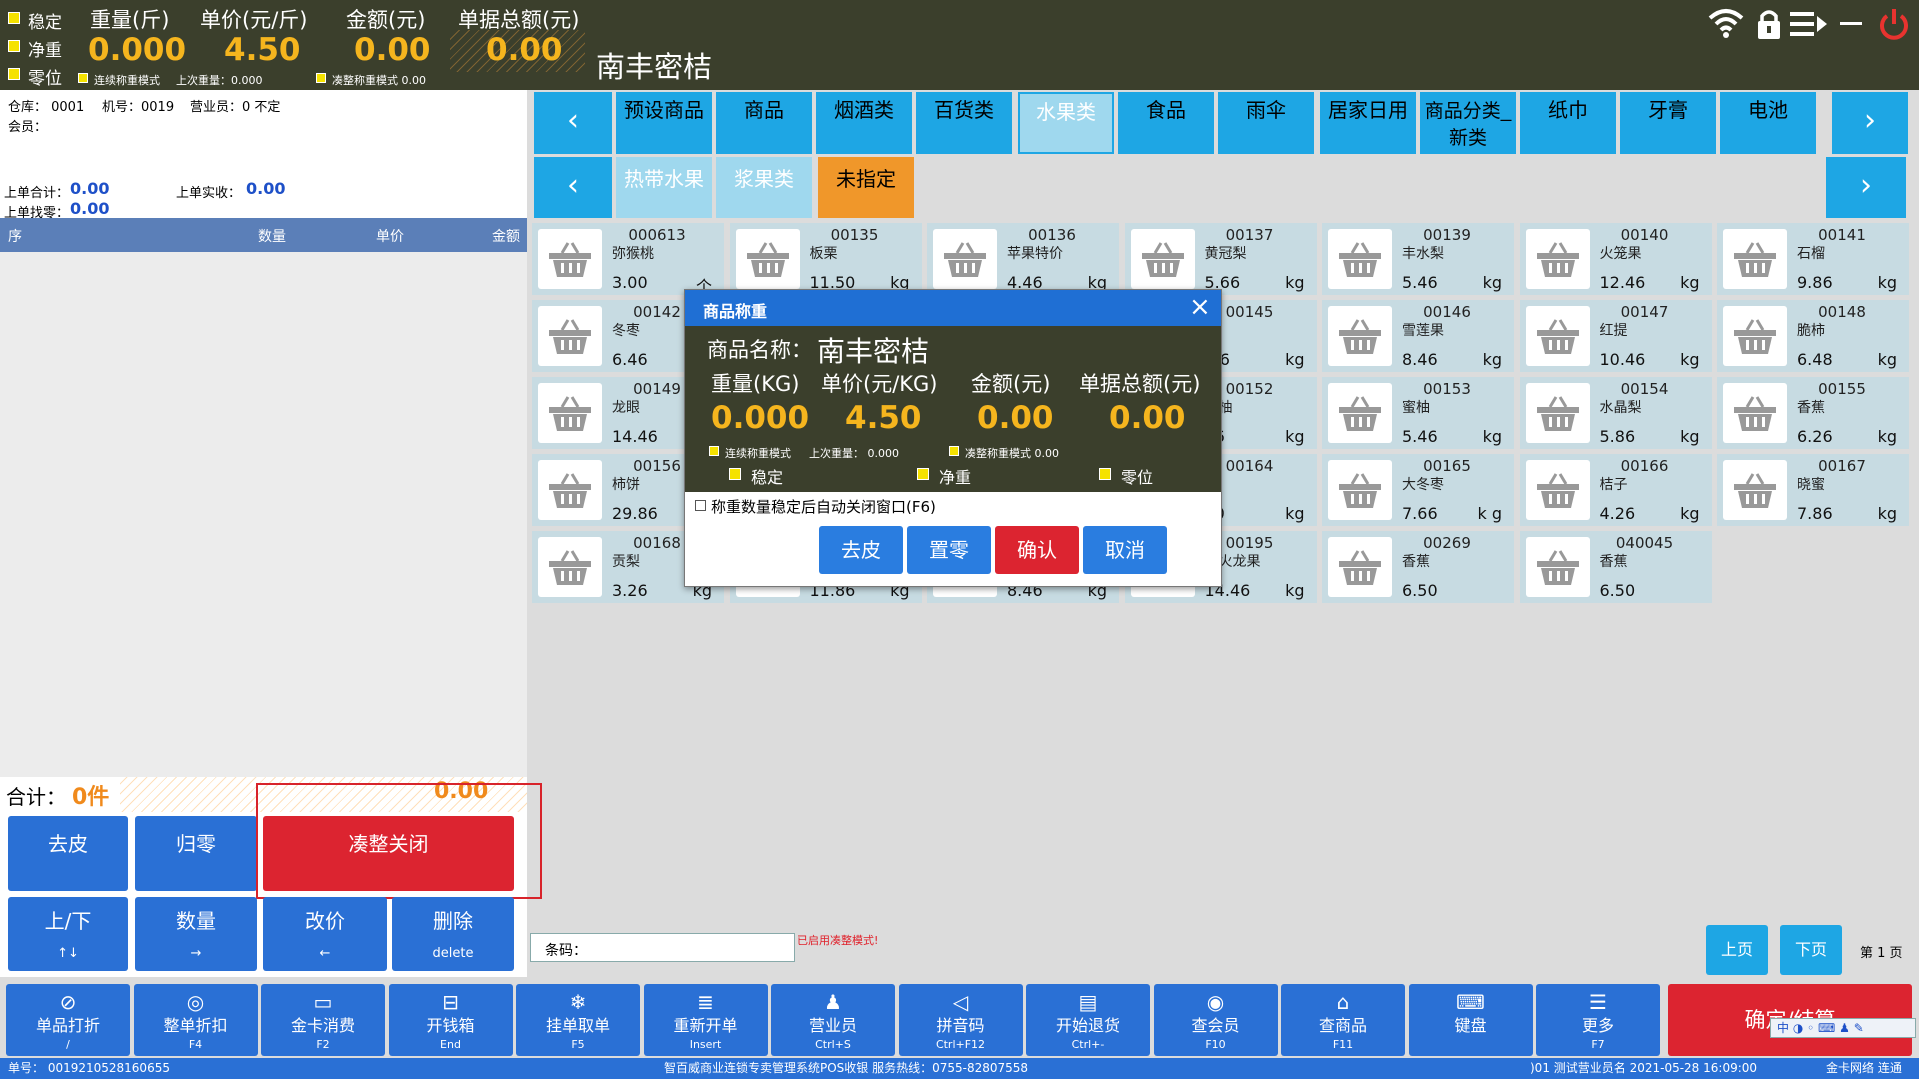 The width and height of the screenshot is (1919, 1079). What do you see at coordinates (1420, 436) in the screenshot?
I see `product-price: 5.46` at bounding box center [1420, 436].